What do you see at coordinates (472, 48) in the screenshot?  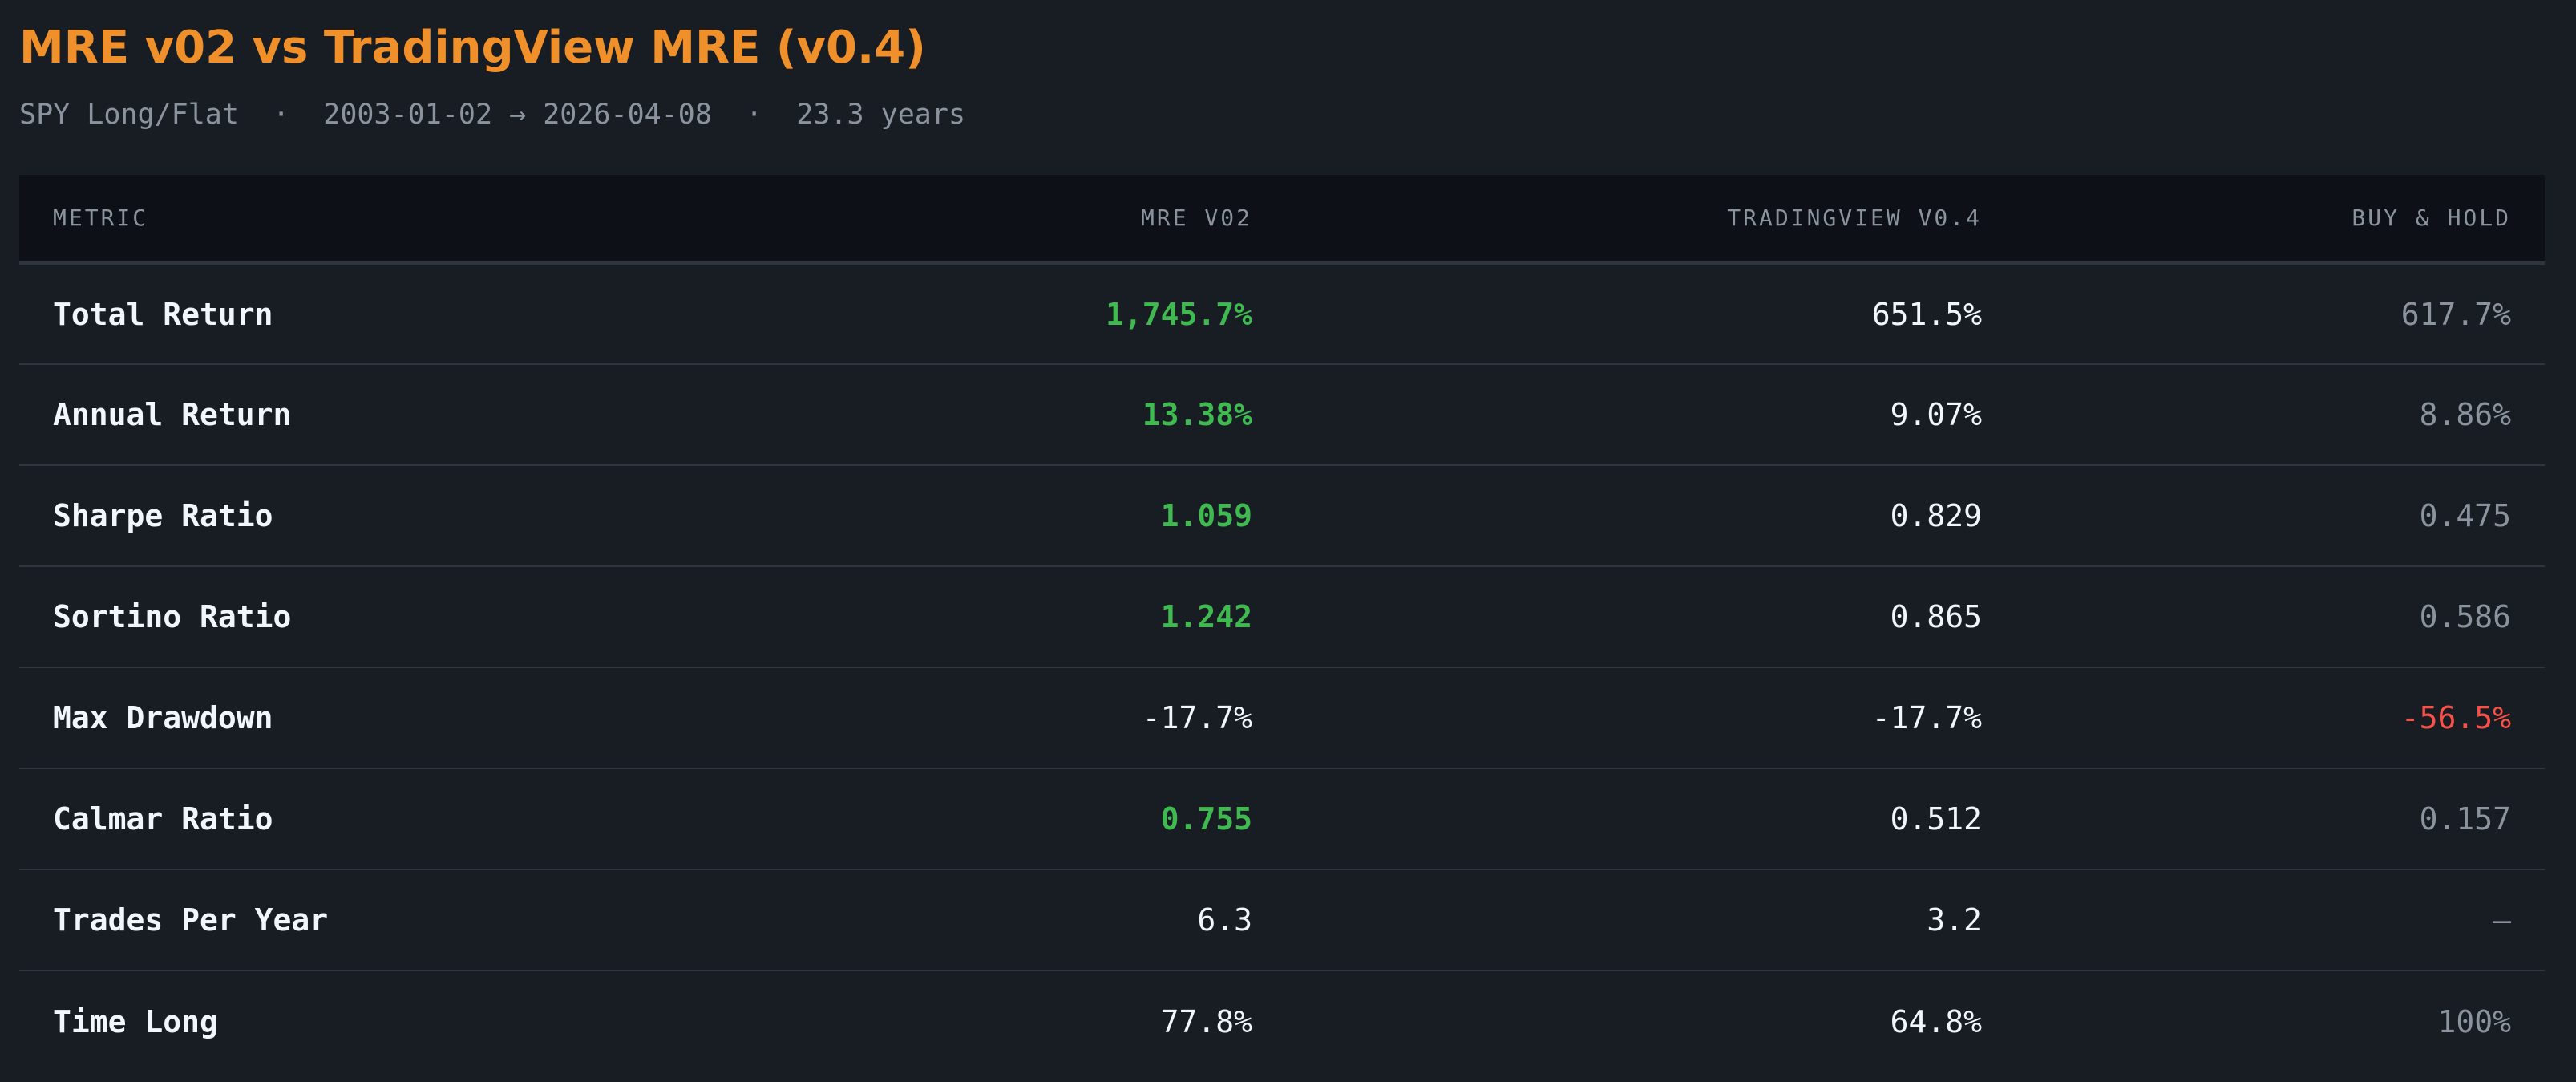 I see `page-title: MRE v02 vs TradingView MRE (v0.4)` at bounding box center [472, 48].